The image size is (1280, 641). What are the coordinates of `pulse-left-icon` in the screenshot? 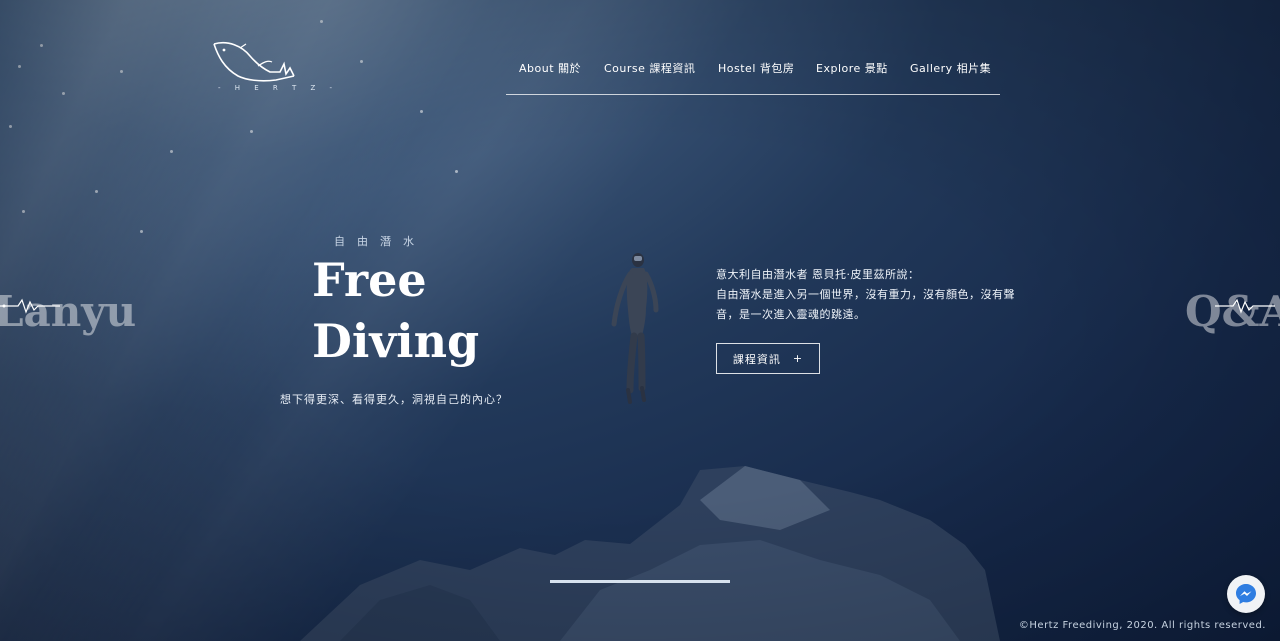 It's located at (30, 306).